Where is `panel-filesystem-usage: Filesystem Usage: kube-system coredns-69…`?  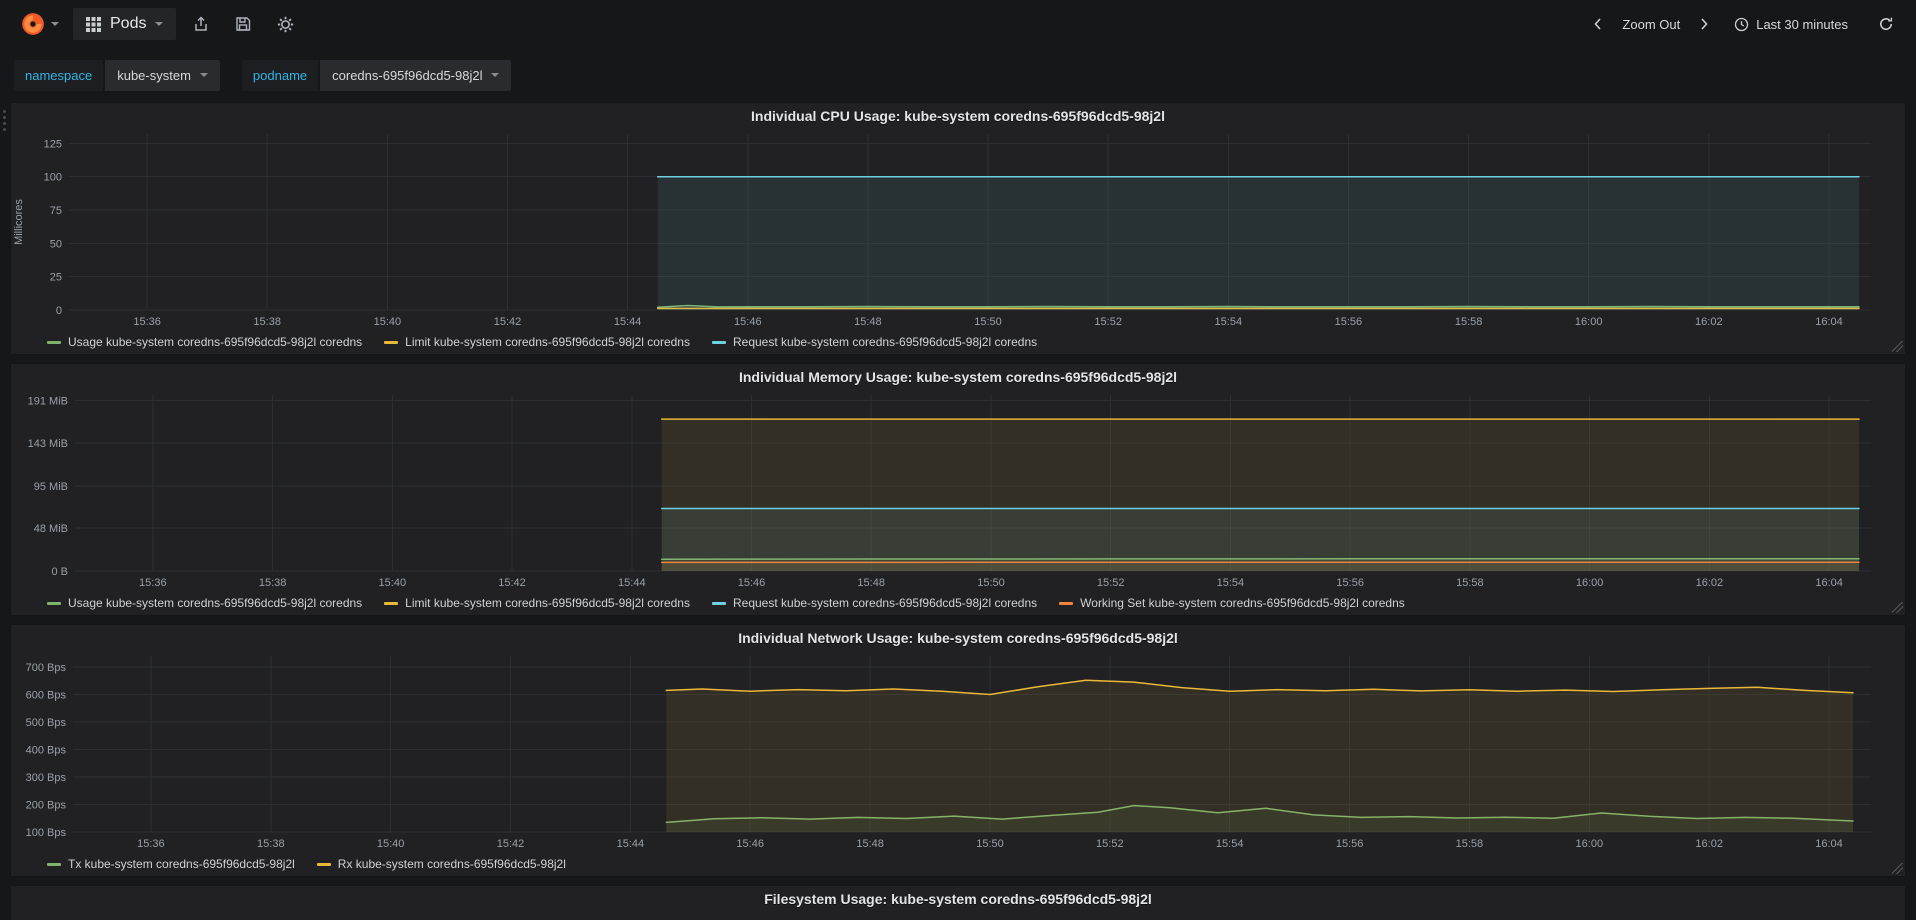 panel-filesystem-usage: Filesystem Usage: kube-system coredns-69… is located at coordinates (958, 902).